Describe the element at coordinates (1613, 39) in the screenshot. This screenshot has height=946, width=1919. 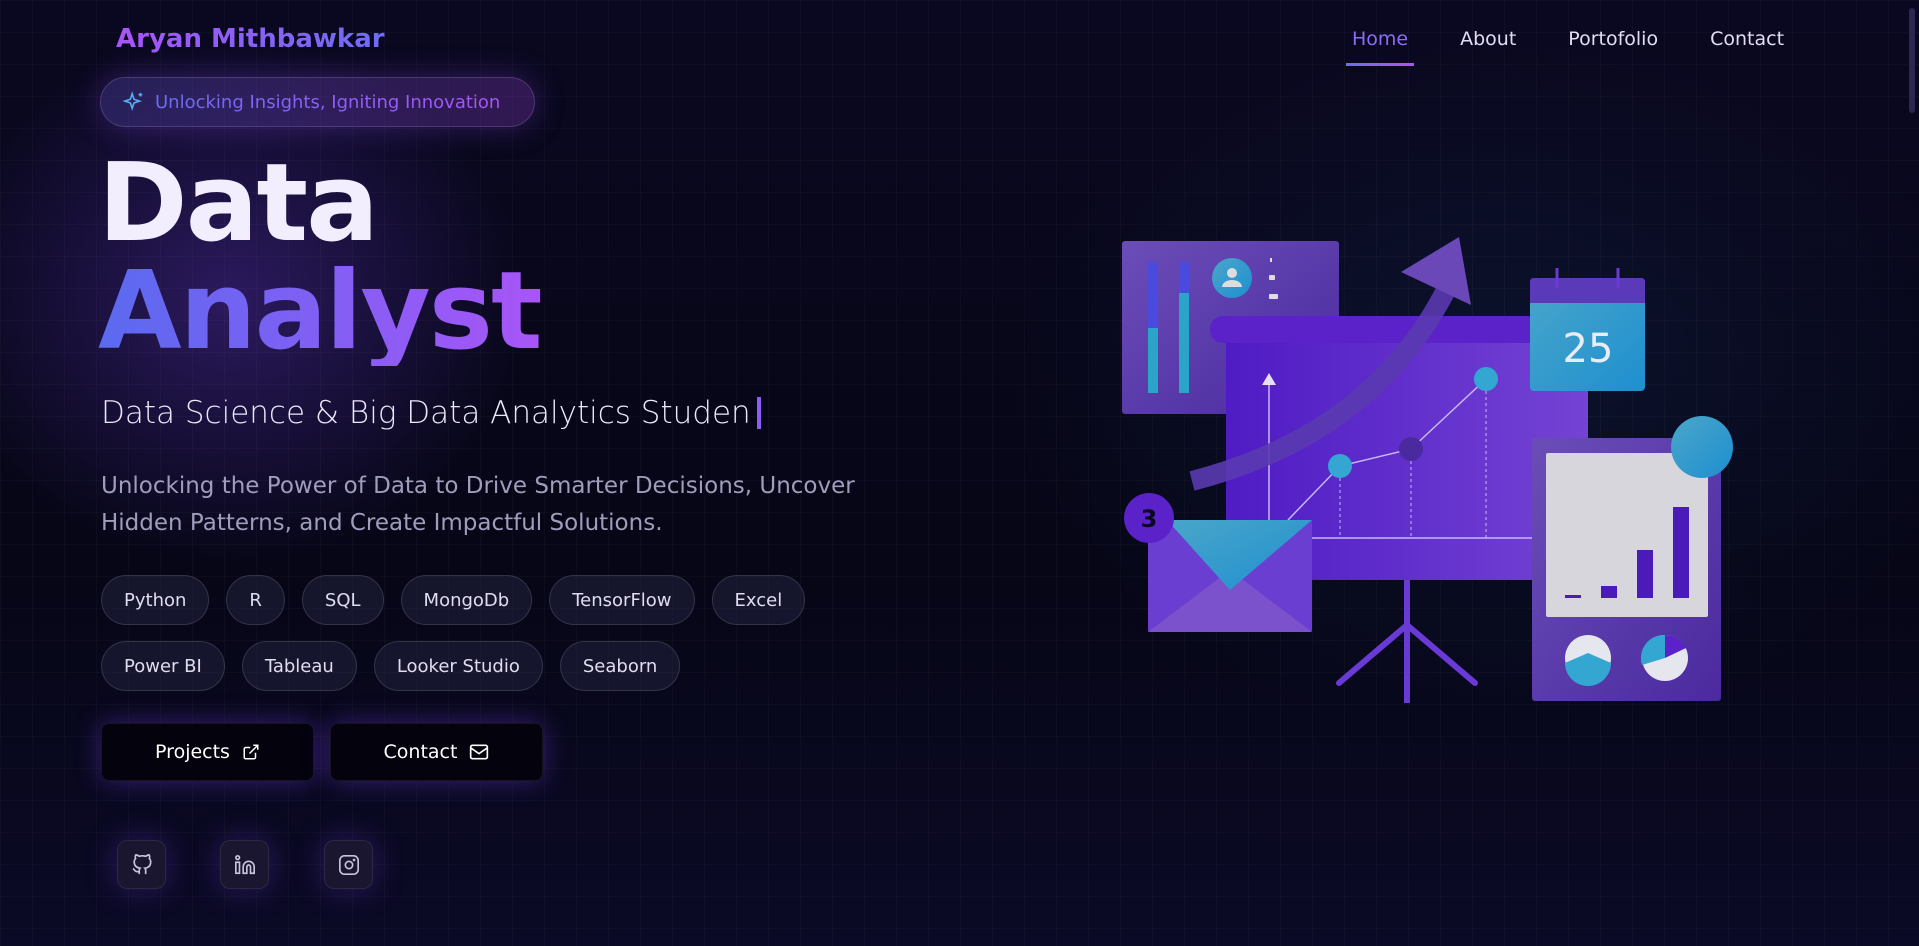
I see `nav-portfolio: Portofolio` at that location.